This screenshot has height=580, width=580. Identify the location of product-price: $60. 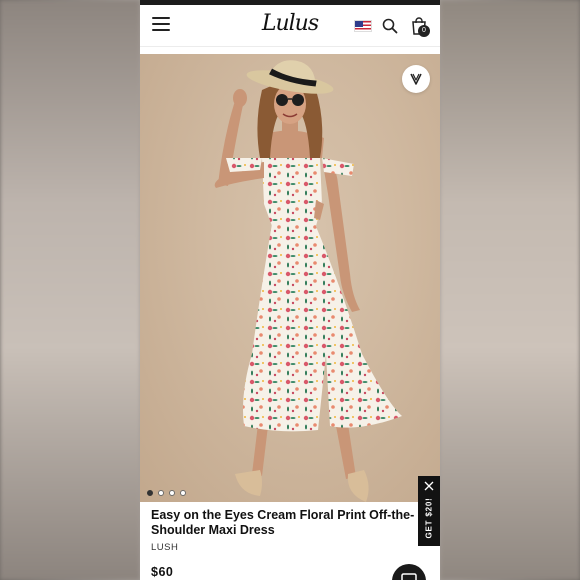
(162, 572).